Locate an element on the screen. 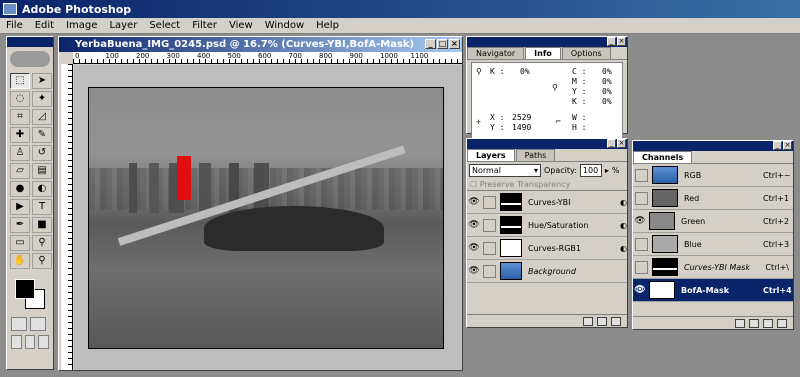 Image resolution: width=800 pixels, height=377 pixels. menu-window: Window is located at coordinates (284, 25).